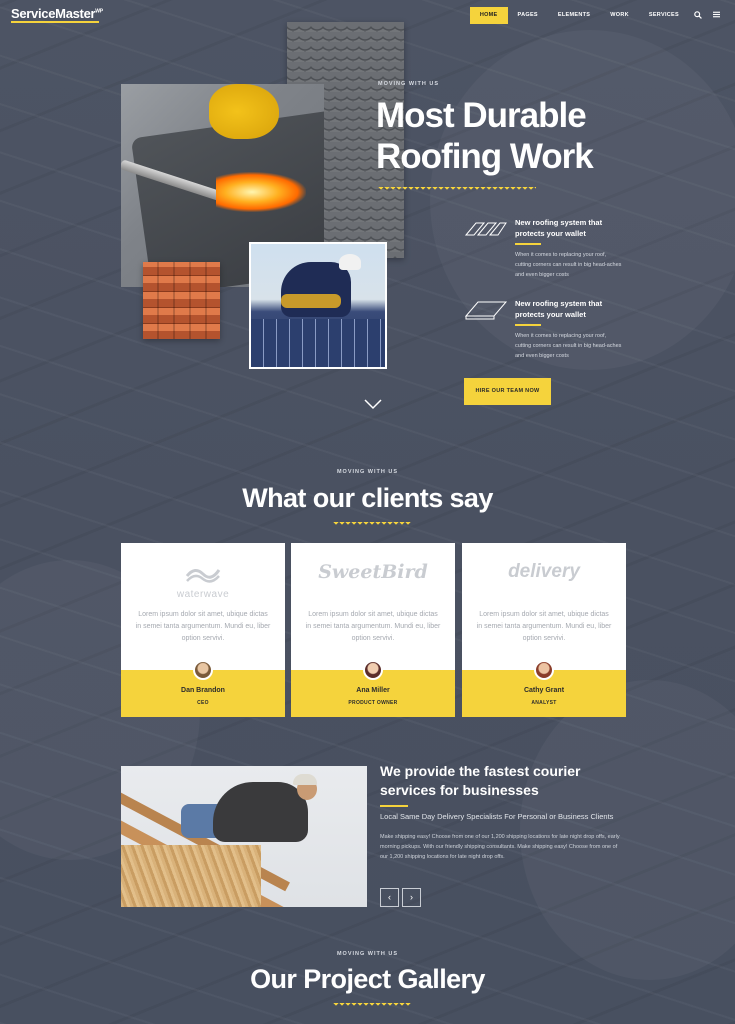  Describe the element at coordinates (488, 15) in the screenshot. I see `nav-item-home: HOME` at that location.